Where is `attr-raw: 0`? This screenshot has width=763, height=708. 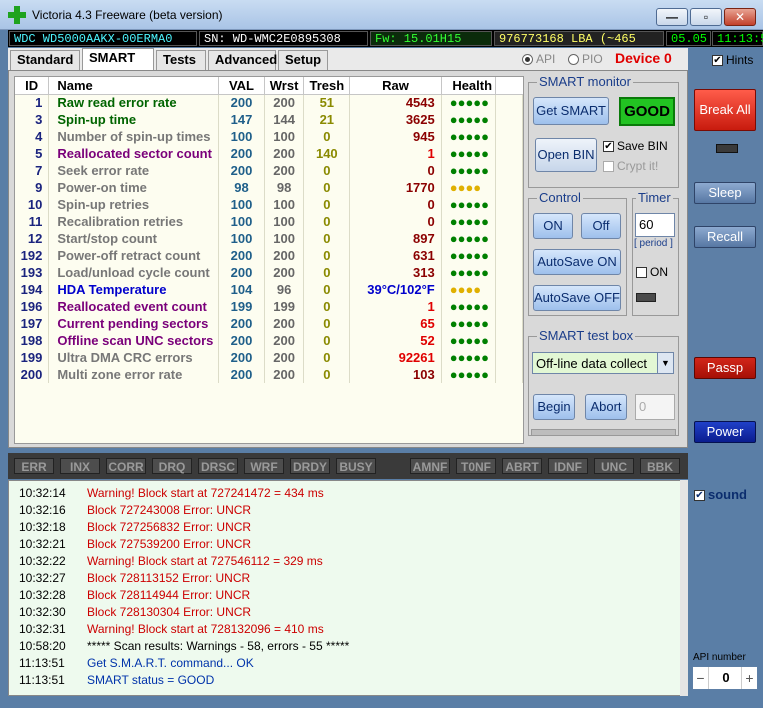 attr-raw: 0 is located at coordinates (395, 170).